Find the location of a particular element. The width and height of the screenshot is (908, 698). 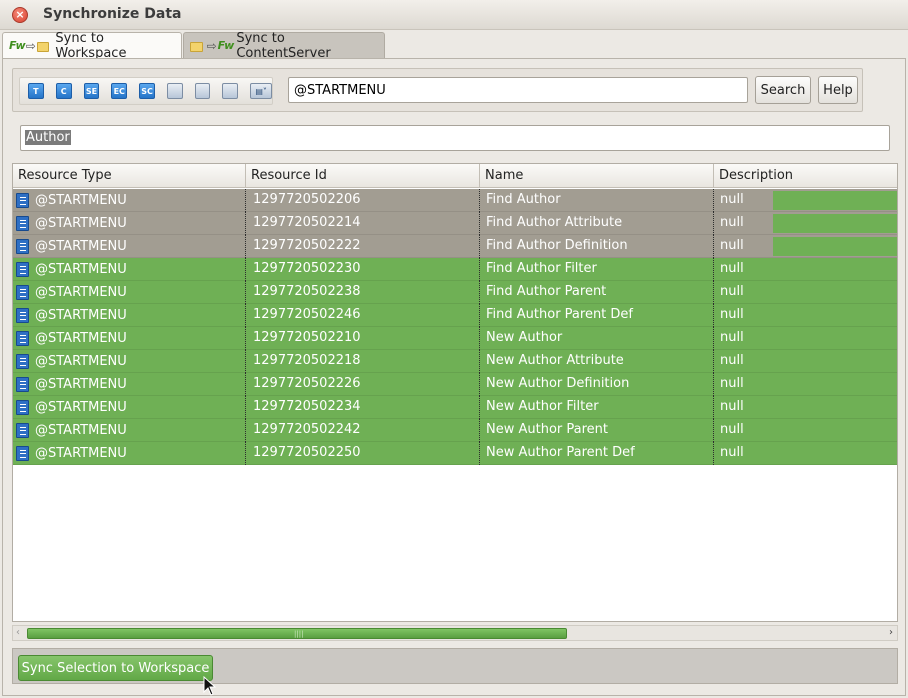

users-icon is located at coordinates (202, 91).